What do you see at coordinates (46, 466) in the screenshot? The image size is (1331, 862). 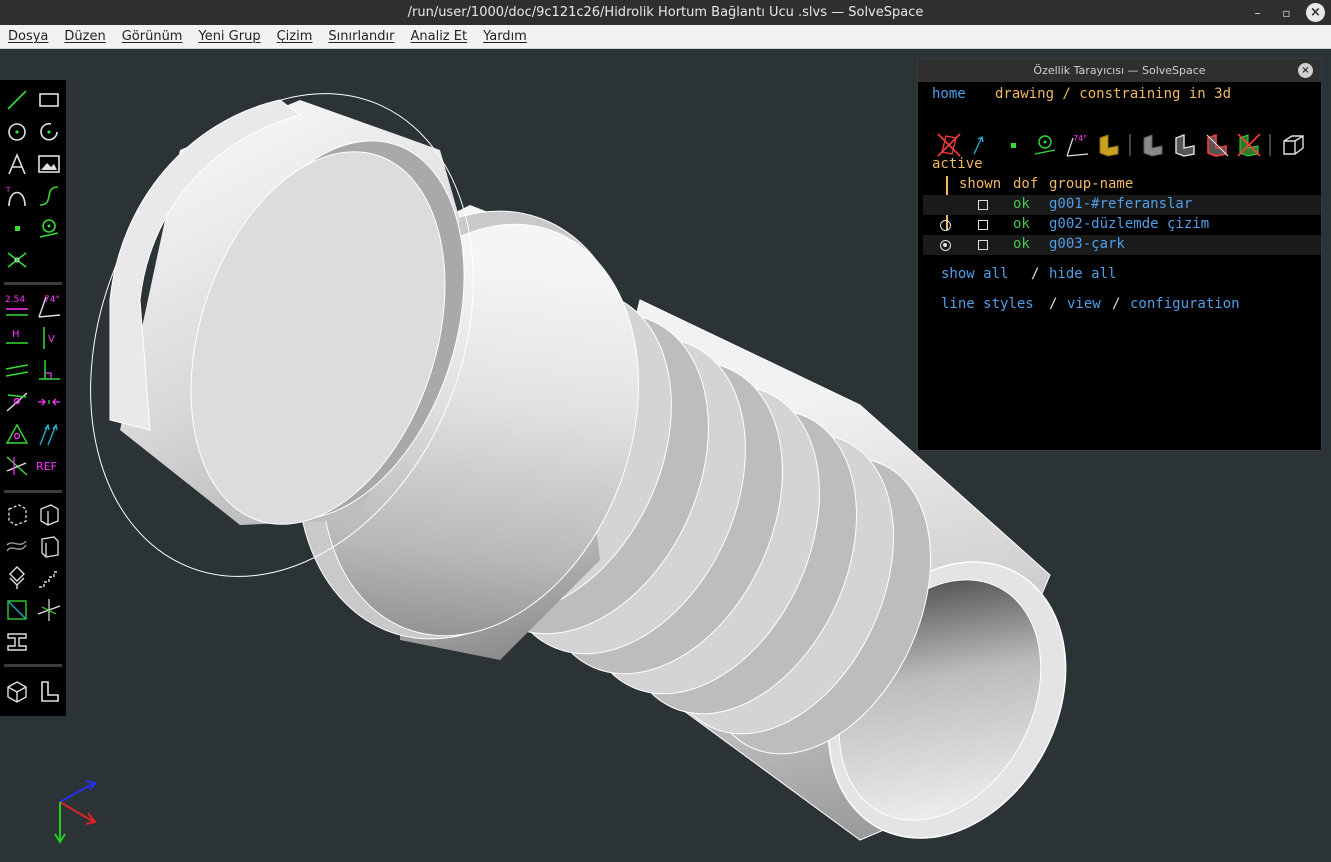 I see `svg-text: REF` at bounding box center [46, 466].